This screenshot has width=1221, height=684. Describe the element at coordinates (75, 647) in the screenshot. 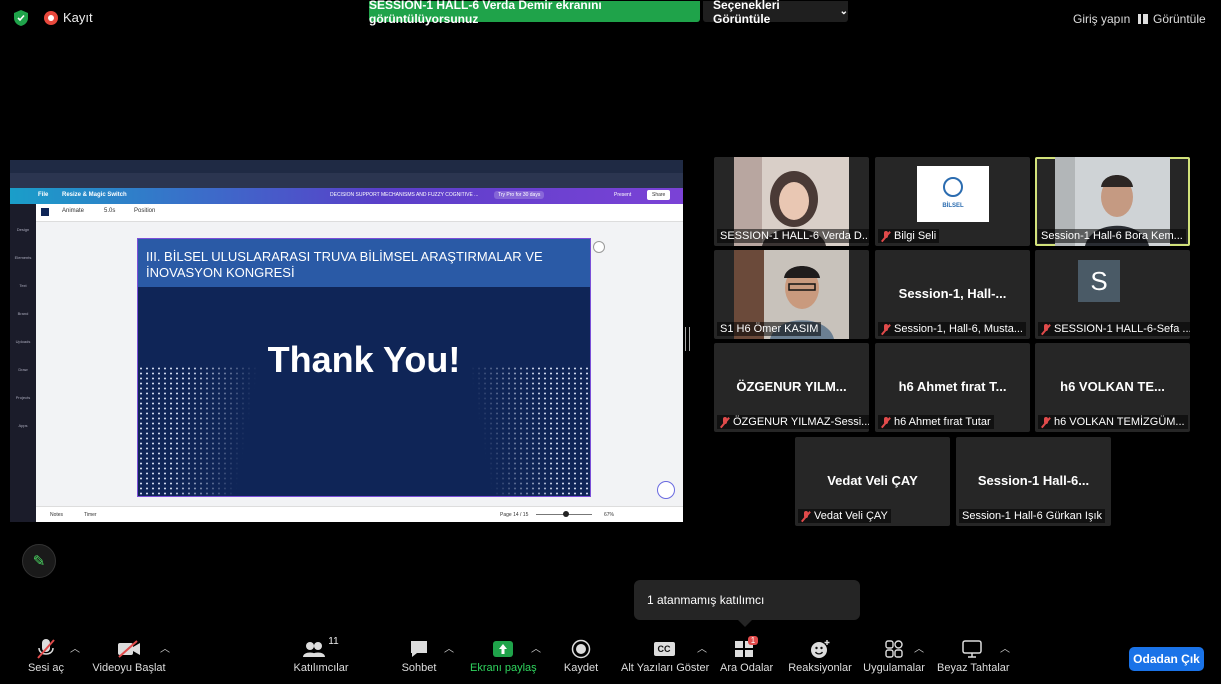

I see `audio-options-caret: ︿` at that location.